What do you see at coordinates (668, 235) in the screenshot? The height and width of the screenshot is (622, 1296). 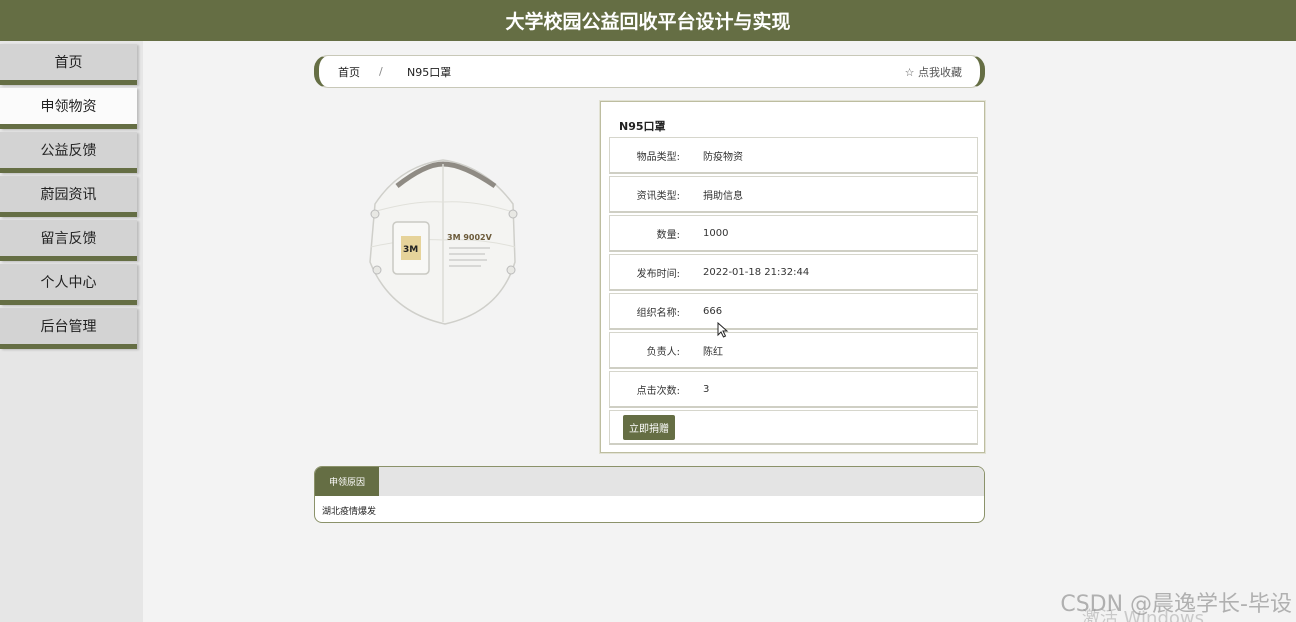 I see `field-label: 数量:` at bounding box center [668, 235].